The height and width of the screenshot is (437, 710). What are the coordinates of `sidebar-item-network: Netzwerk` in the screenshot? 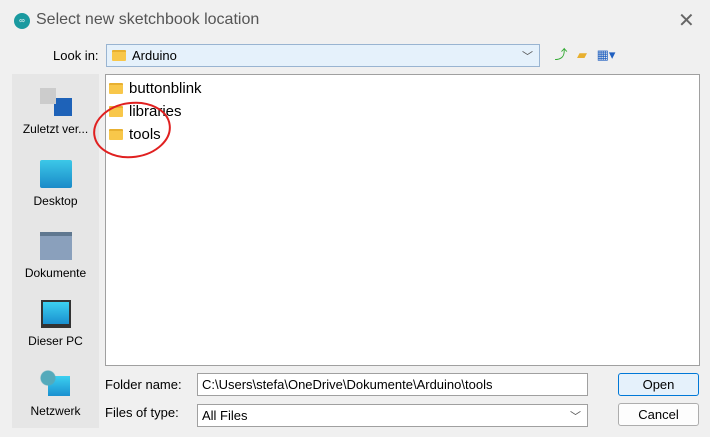 It's located at (55, 394).